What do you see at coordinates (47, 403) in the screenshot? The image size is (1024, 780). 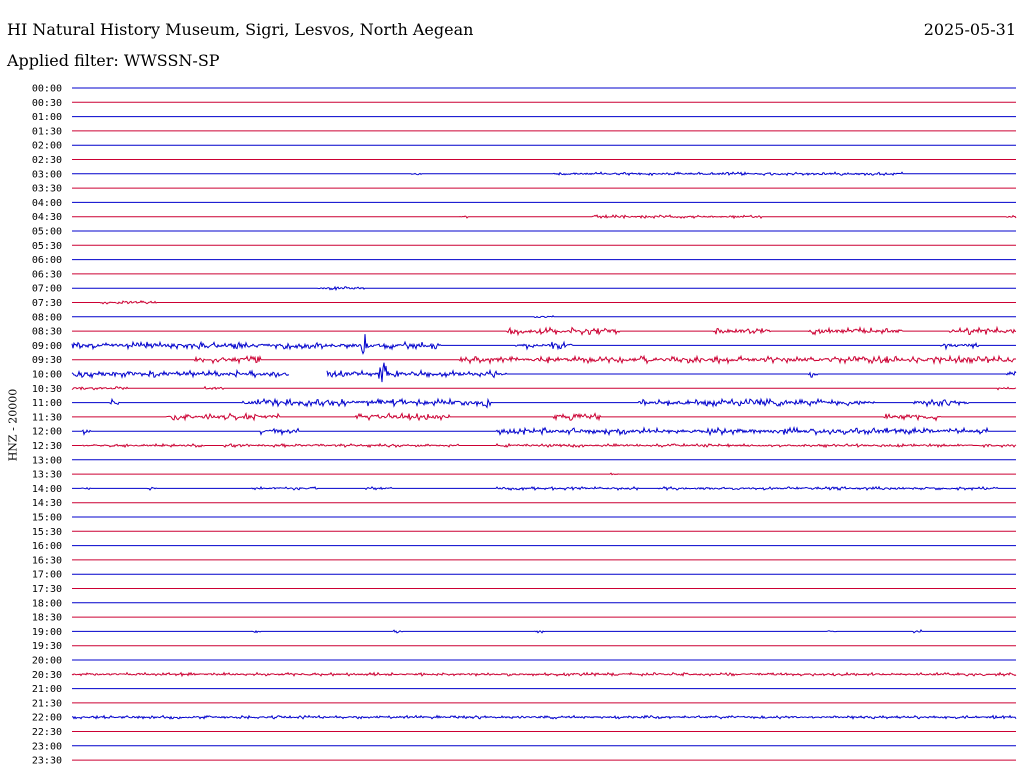 I see `row-time-label: 11:00` at bounding box center [47, 403].